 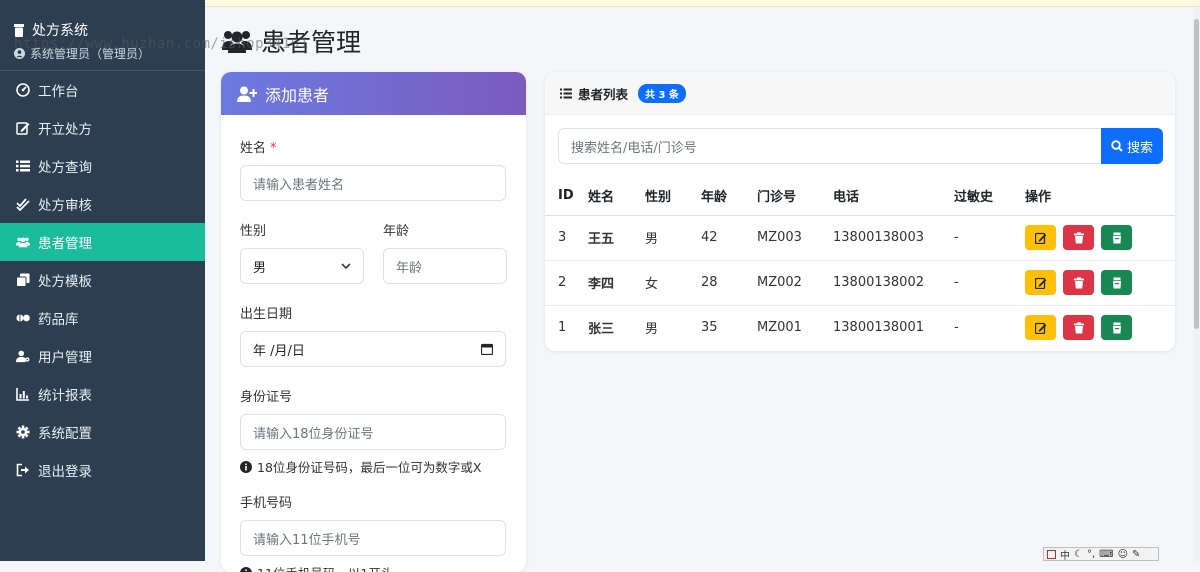 What do you see at coordinates (311, 41) in the screenshot?
I see `page-title-text: 患者管理` at bounding box center [311, 41].